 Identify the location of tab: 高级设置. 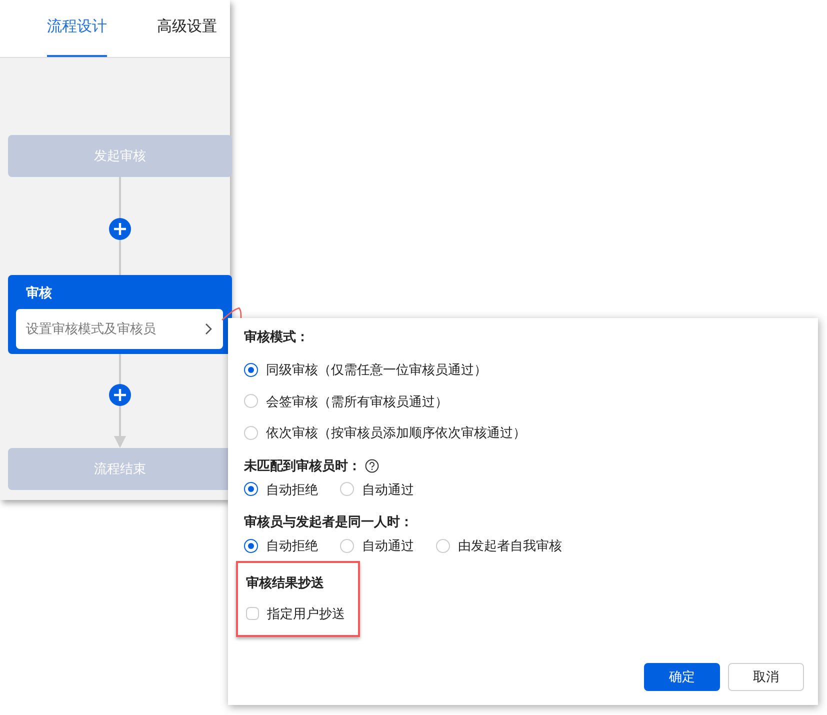
(187, 28).